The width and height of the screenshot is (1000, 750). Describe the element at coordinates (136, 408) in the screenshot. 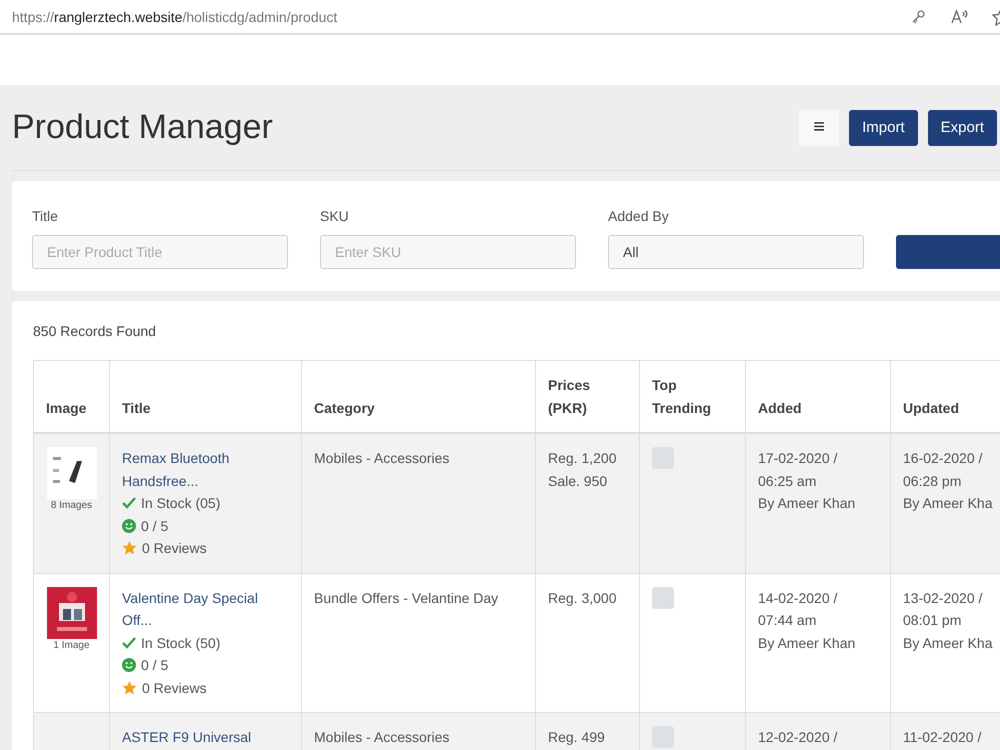

I see `column-header: Title` at that location.